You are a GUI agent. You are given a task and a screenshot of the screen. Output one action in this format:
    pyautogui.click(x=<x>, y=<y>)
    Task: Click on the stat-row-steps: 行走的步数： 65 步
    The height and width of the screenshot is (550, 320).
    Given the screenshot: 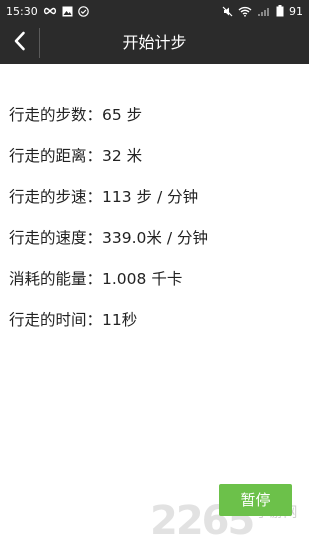 What is the action you would take?
    pyautogui.click(x=154, y=120)
    